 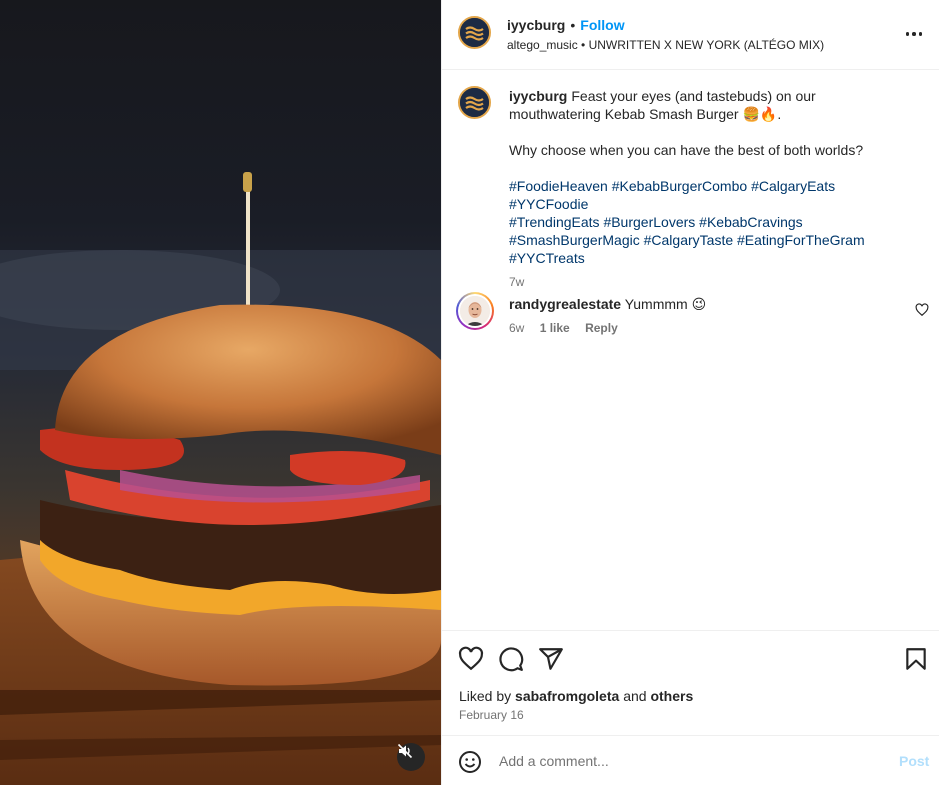 What do you see at coordinates (665, 304) in the screenshot?
I see `comment-text: Yummmm 😉` at bounding box center [665, 304].